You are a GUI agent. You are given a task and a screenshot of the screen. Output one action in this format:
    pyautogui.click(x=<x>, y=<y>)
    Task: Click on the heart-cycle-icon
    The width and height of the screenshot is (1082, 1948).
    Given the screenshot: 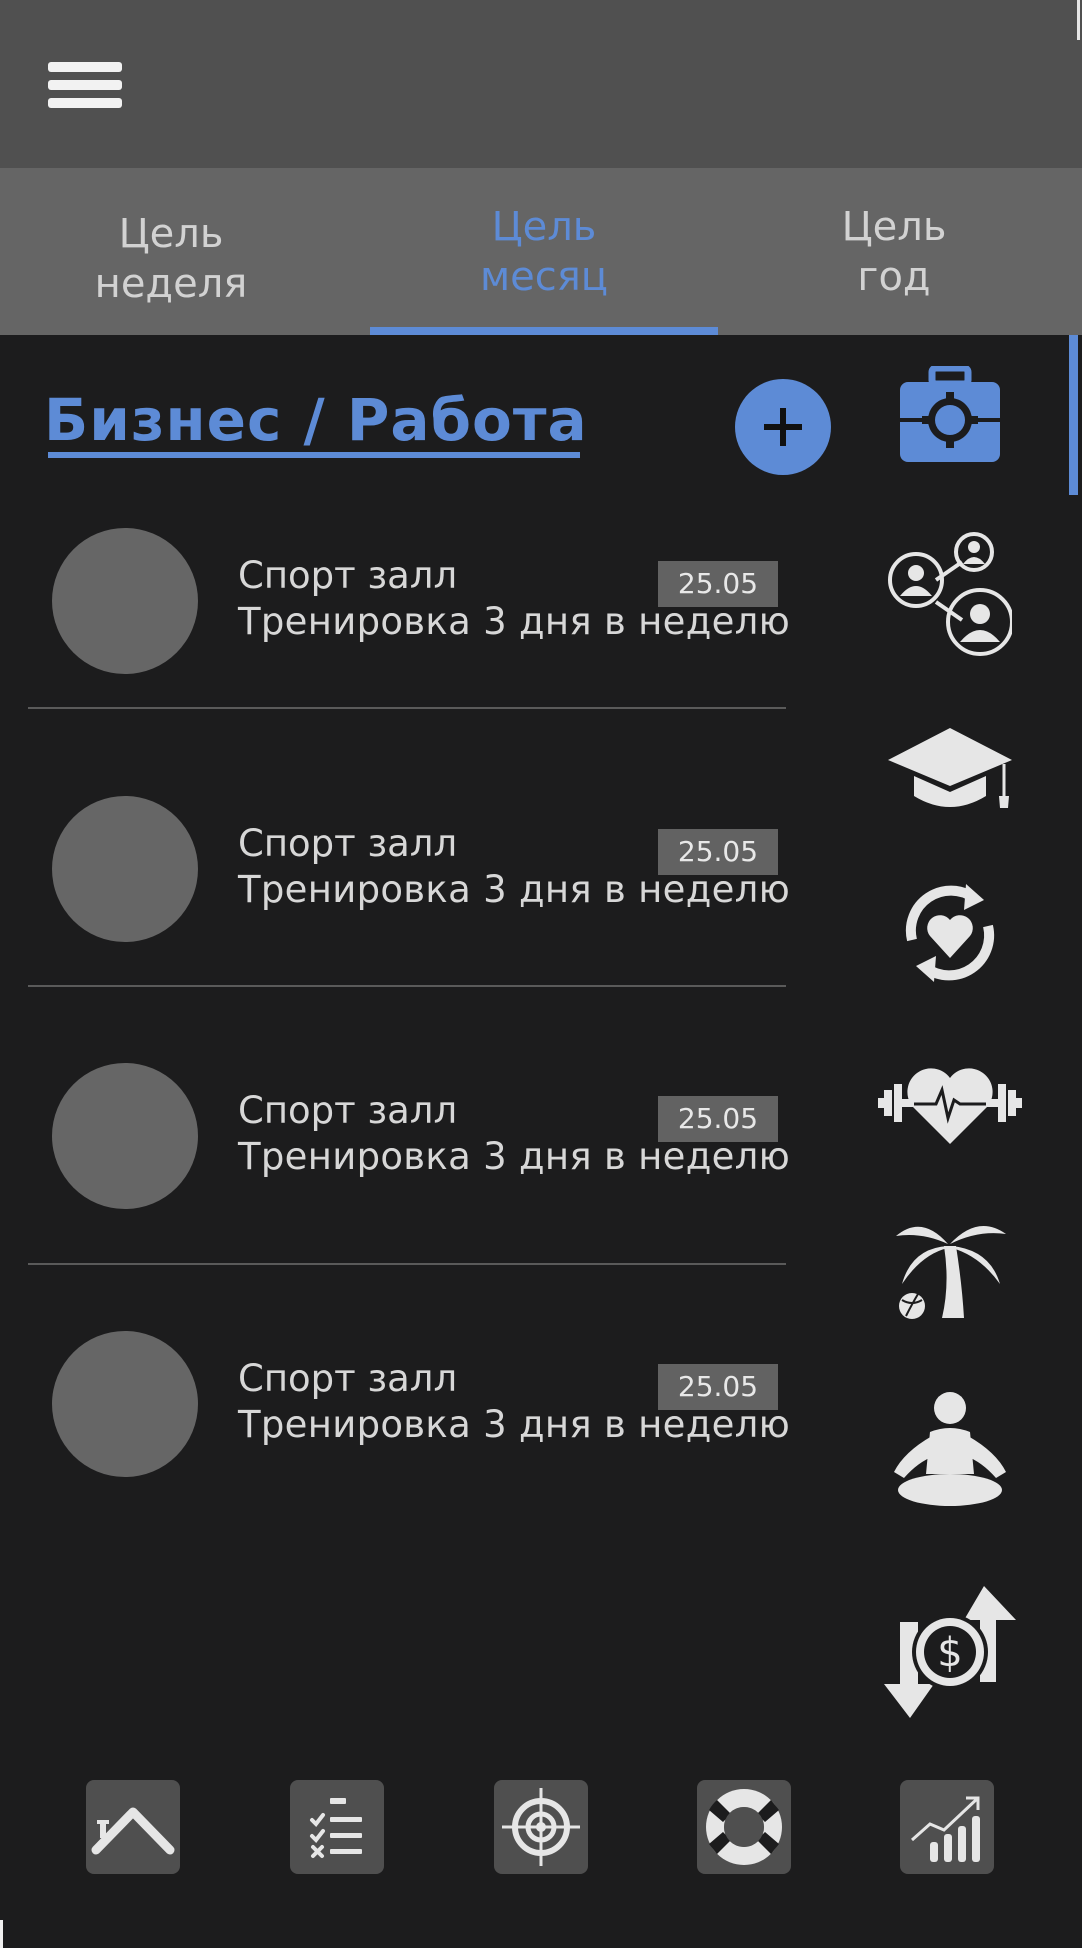 What is the action you would take?
    pyautogui.click(x=950, y=933)
    